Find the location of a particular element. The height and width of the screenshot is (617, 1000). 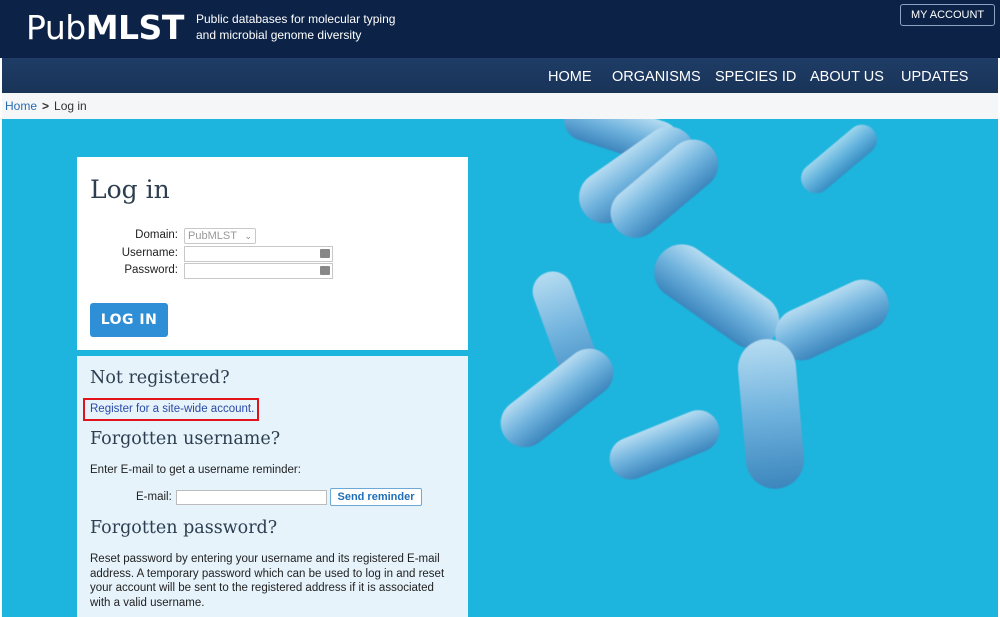

nav-updates: UPDATES is located at coordinates (934, 75).